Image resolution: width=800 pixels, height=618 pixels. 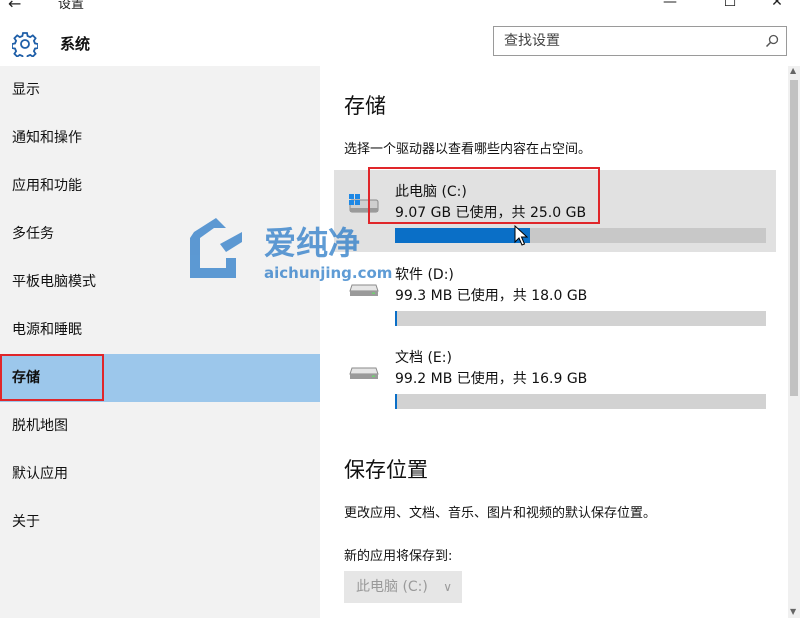 What do you see at coordinates (160, 186) in the screenshot?
I see `sidebar-item-apps: 应用和功能` at bounding box center [160, 186].